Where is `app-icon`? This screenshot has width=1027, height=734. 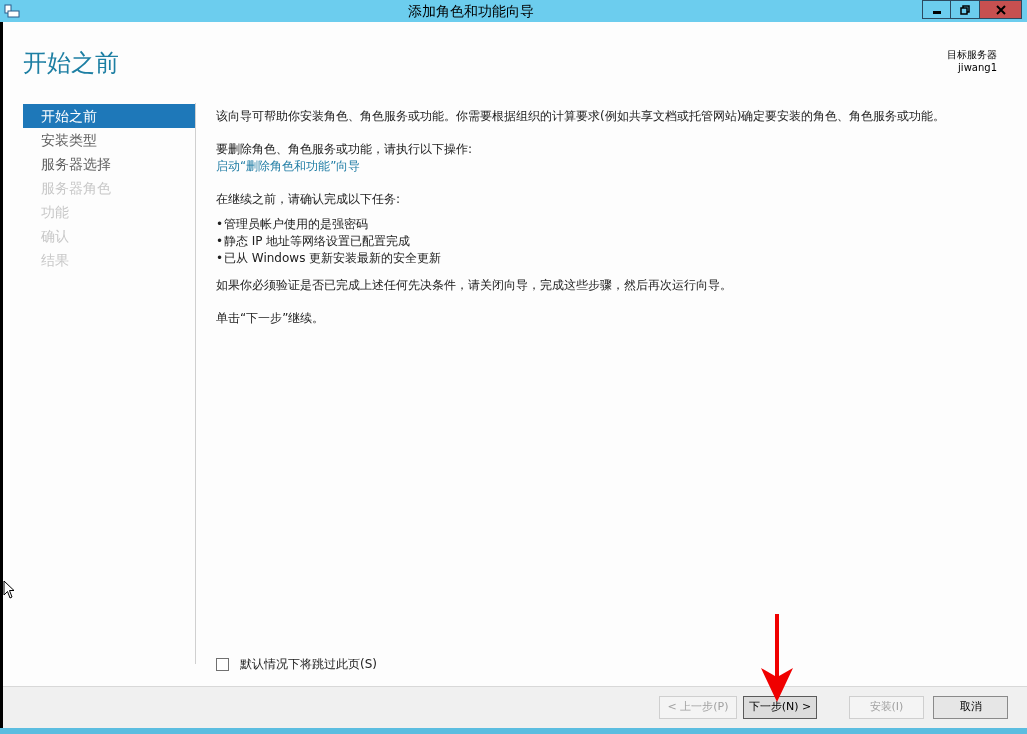 app-icon is located at coordinates (12, 11).